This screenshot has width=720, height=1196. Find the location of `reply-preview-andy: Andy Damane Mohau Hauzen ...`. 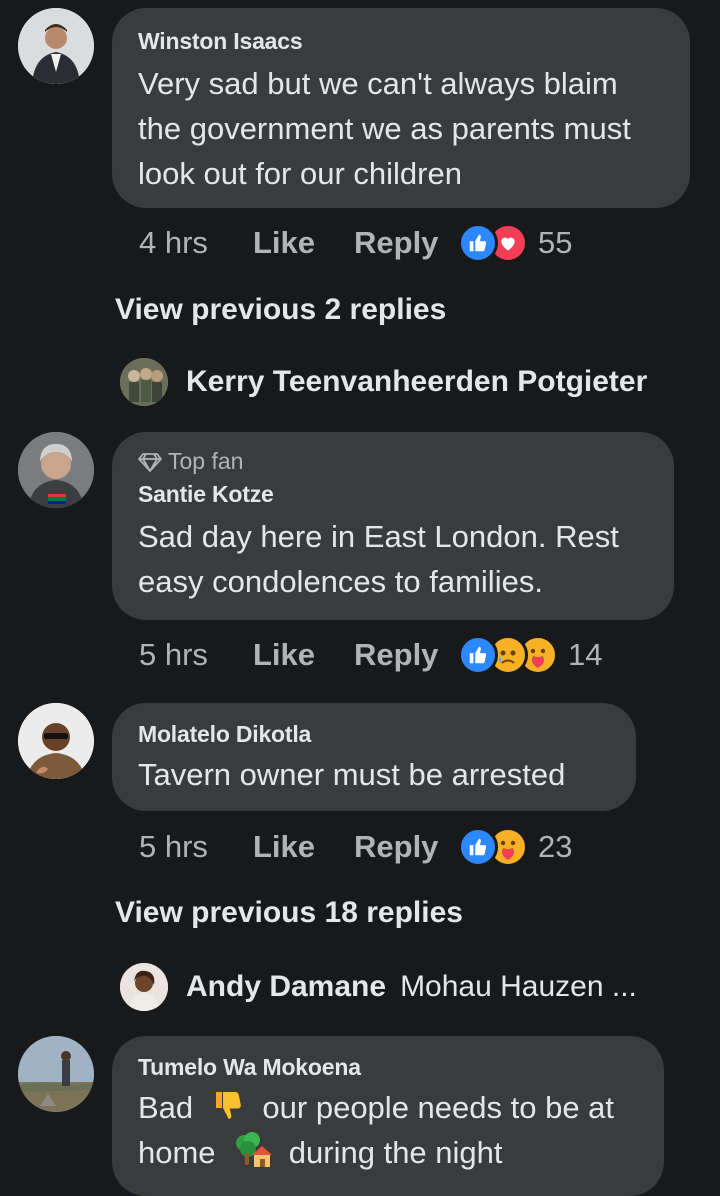

reply-preview-andy: Andy Damane Mohau Hauzen ... is located at coordinates (378, 987).